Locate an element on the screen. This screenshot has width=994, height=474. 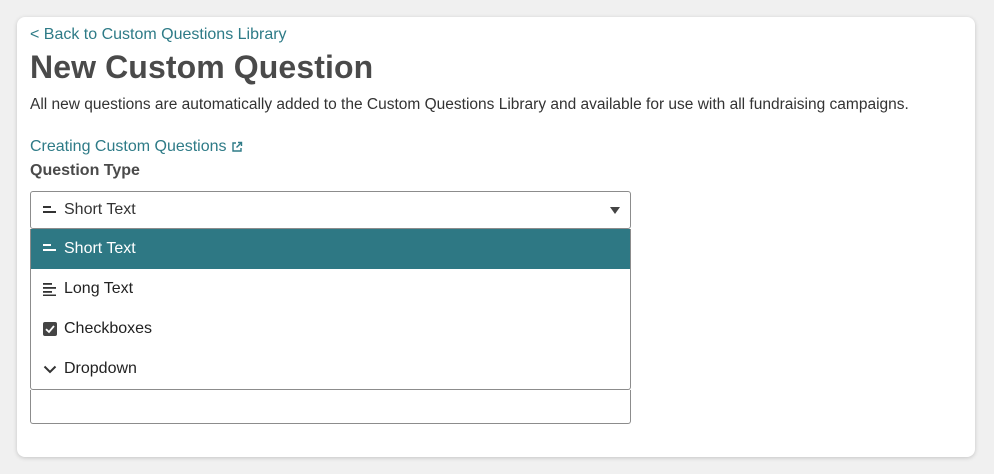
help-link-label: Creating Custom Questions is located at coordinates (128, 146).